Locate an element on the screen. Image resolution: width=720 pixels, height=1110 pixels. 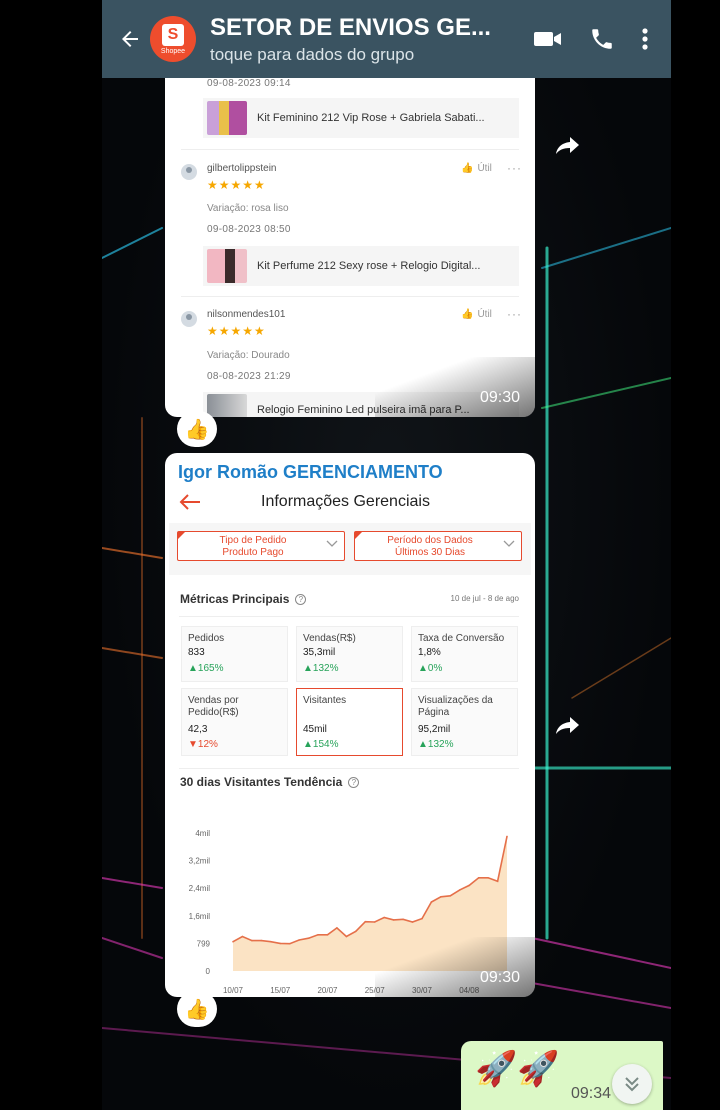
avatar-brand: Shopee is located at coordinates (173, 51).